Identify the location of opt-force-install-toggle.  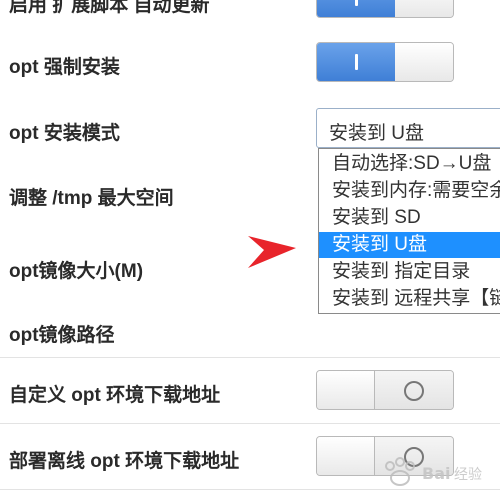
(385, 62).